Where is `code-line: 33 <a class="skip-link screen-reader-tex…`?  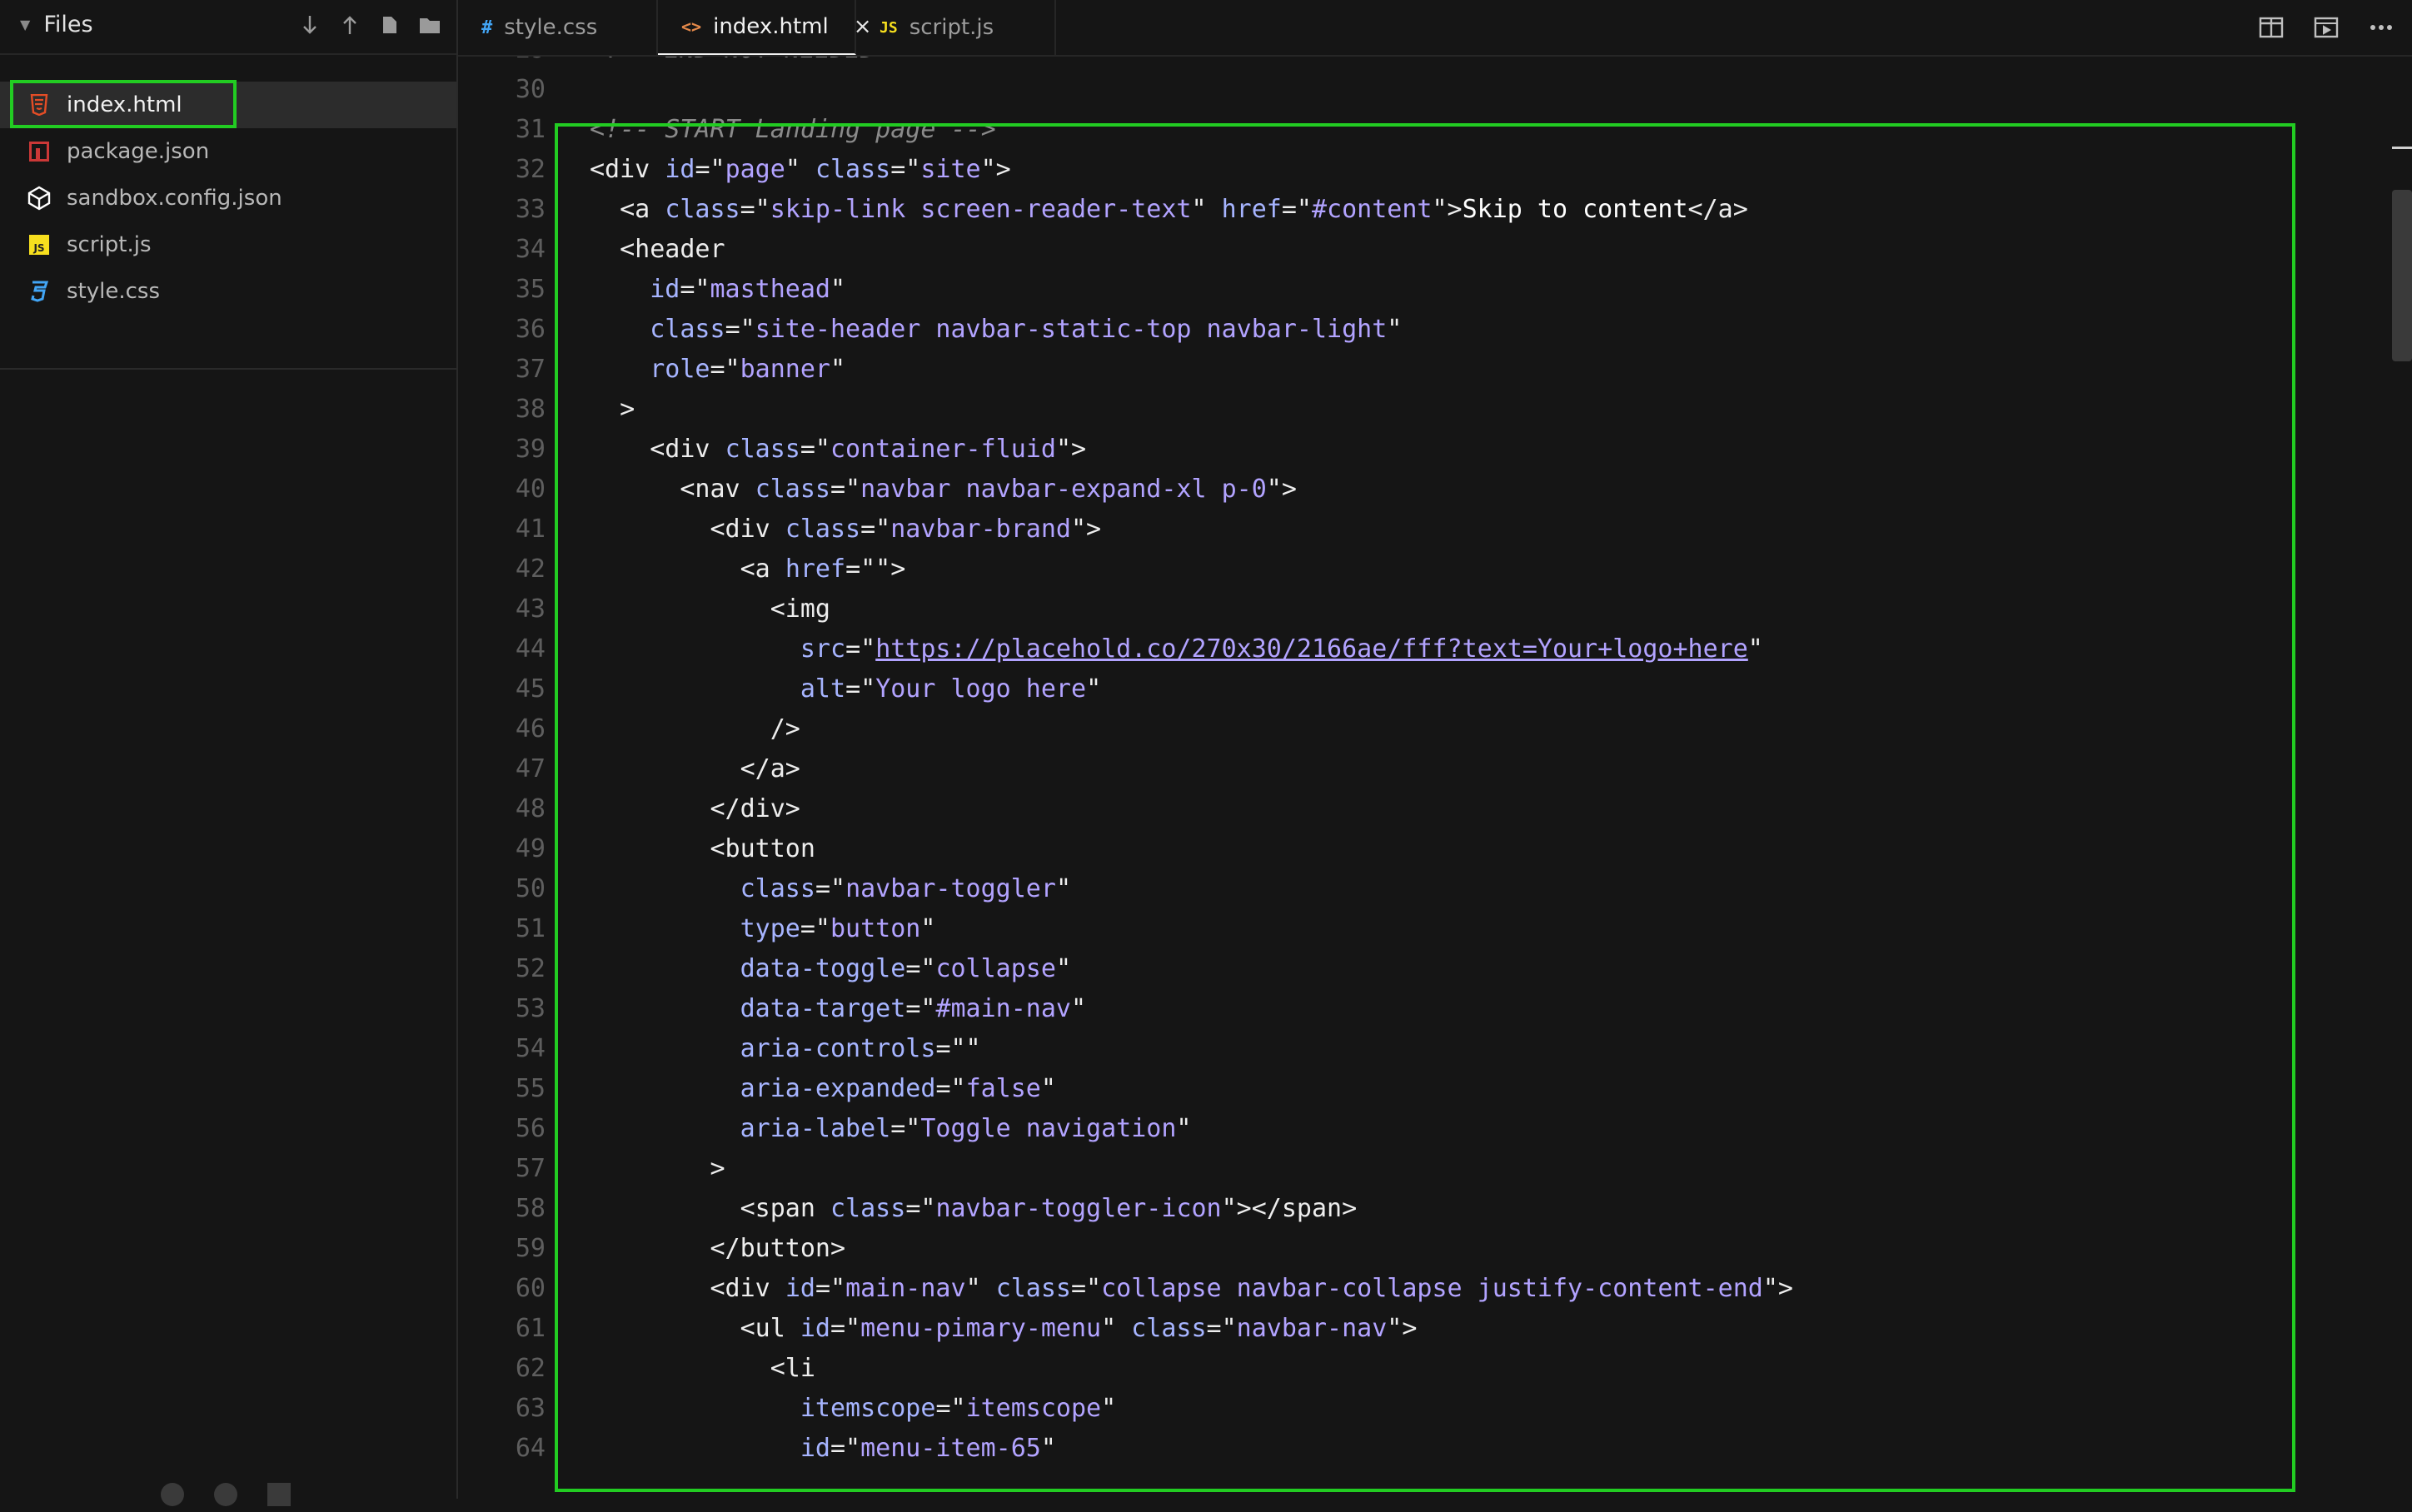 code-line: 33 <a class="skip-link screen-reader-tex… is located at coordinates (1435, 210).